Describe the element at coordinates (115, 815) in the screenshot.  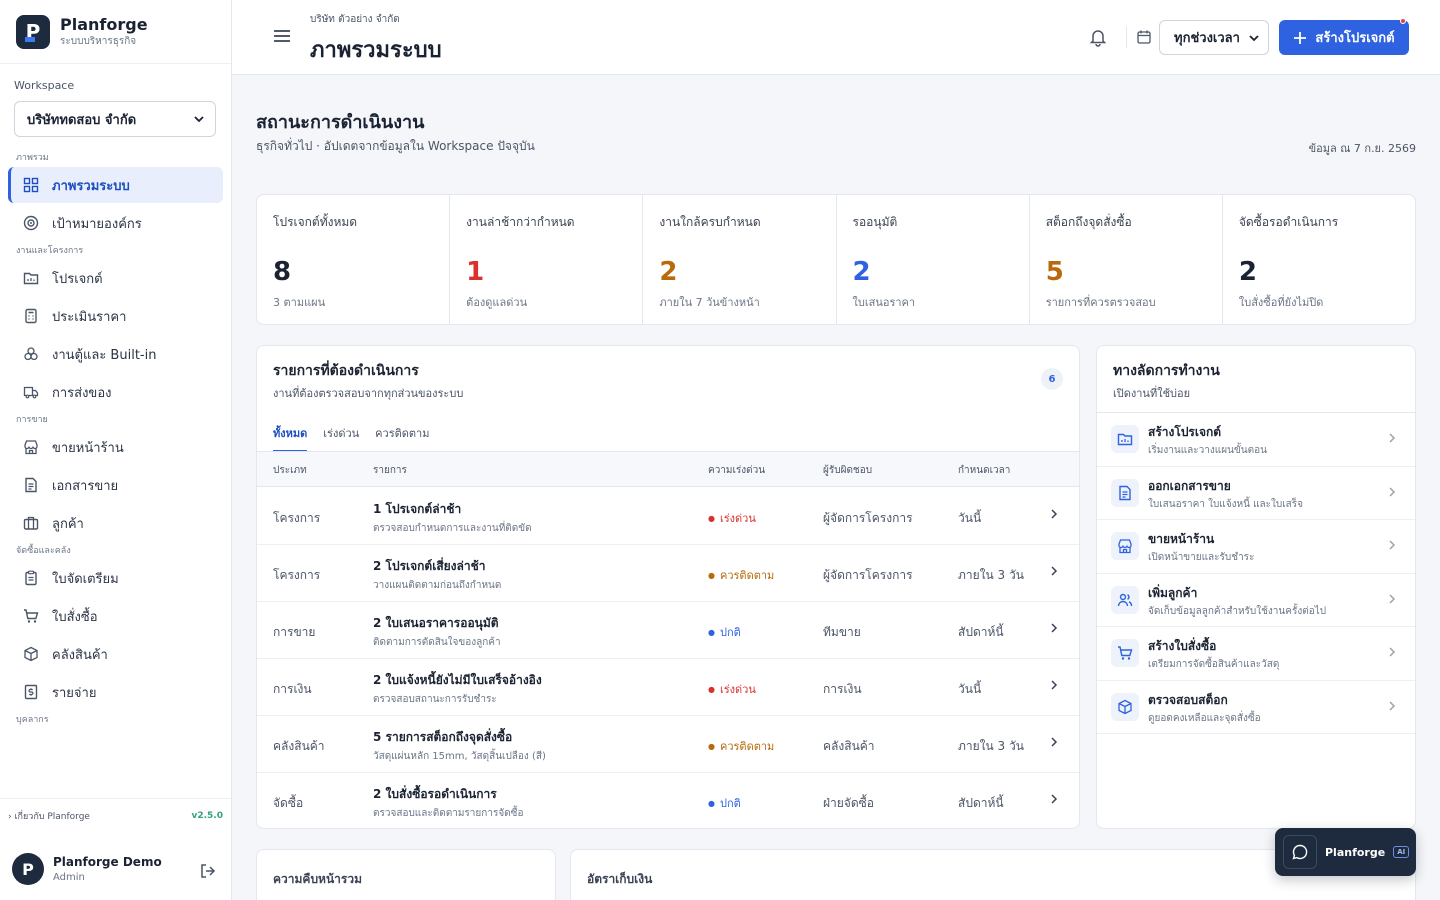
I see `about-link: › เกี่ยวกับ Planforge v2.5.0` at that location.